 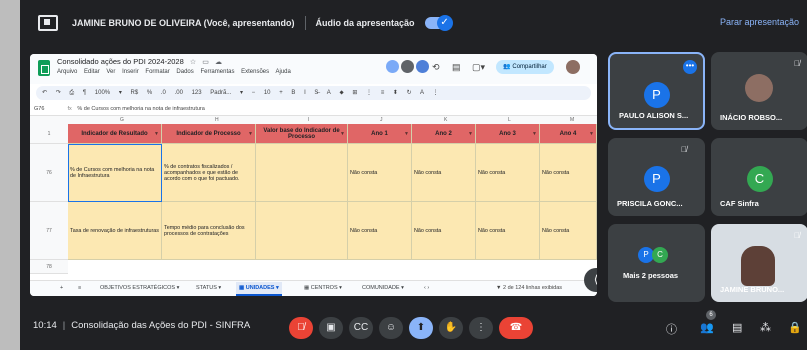 I want to click on font-size-increase: +, so click(x=281, y=93).